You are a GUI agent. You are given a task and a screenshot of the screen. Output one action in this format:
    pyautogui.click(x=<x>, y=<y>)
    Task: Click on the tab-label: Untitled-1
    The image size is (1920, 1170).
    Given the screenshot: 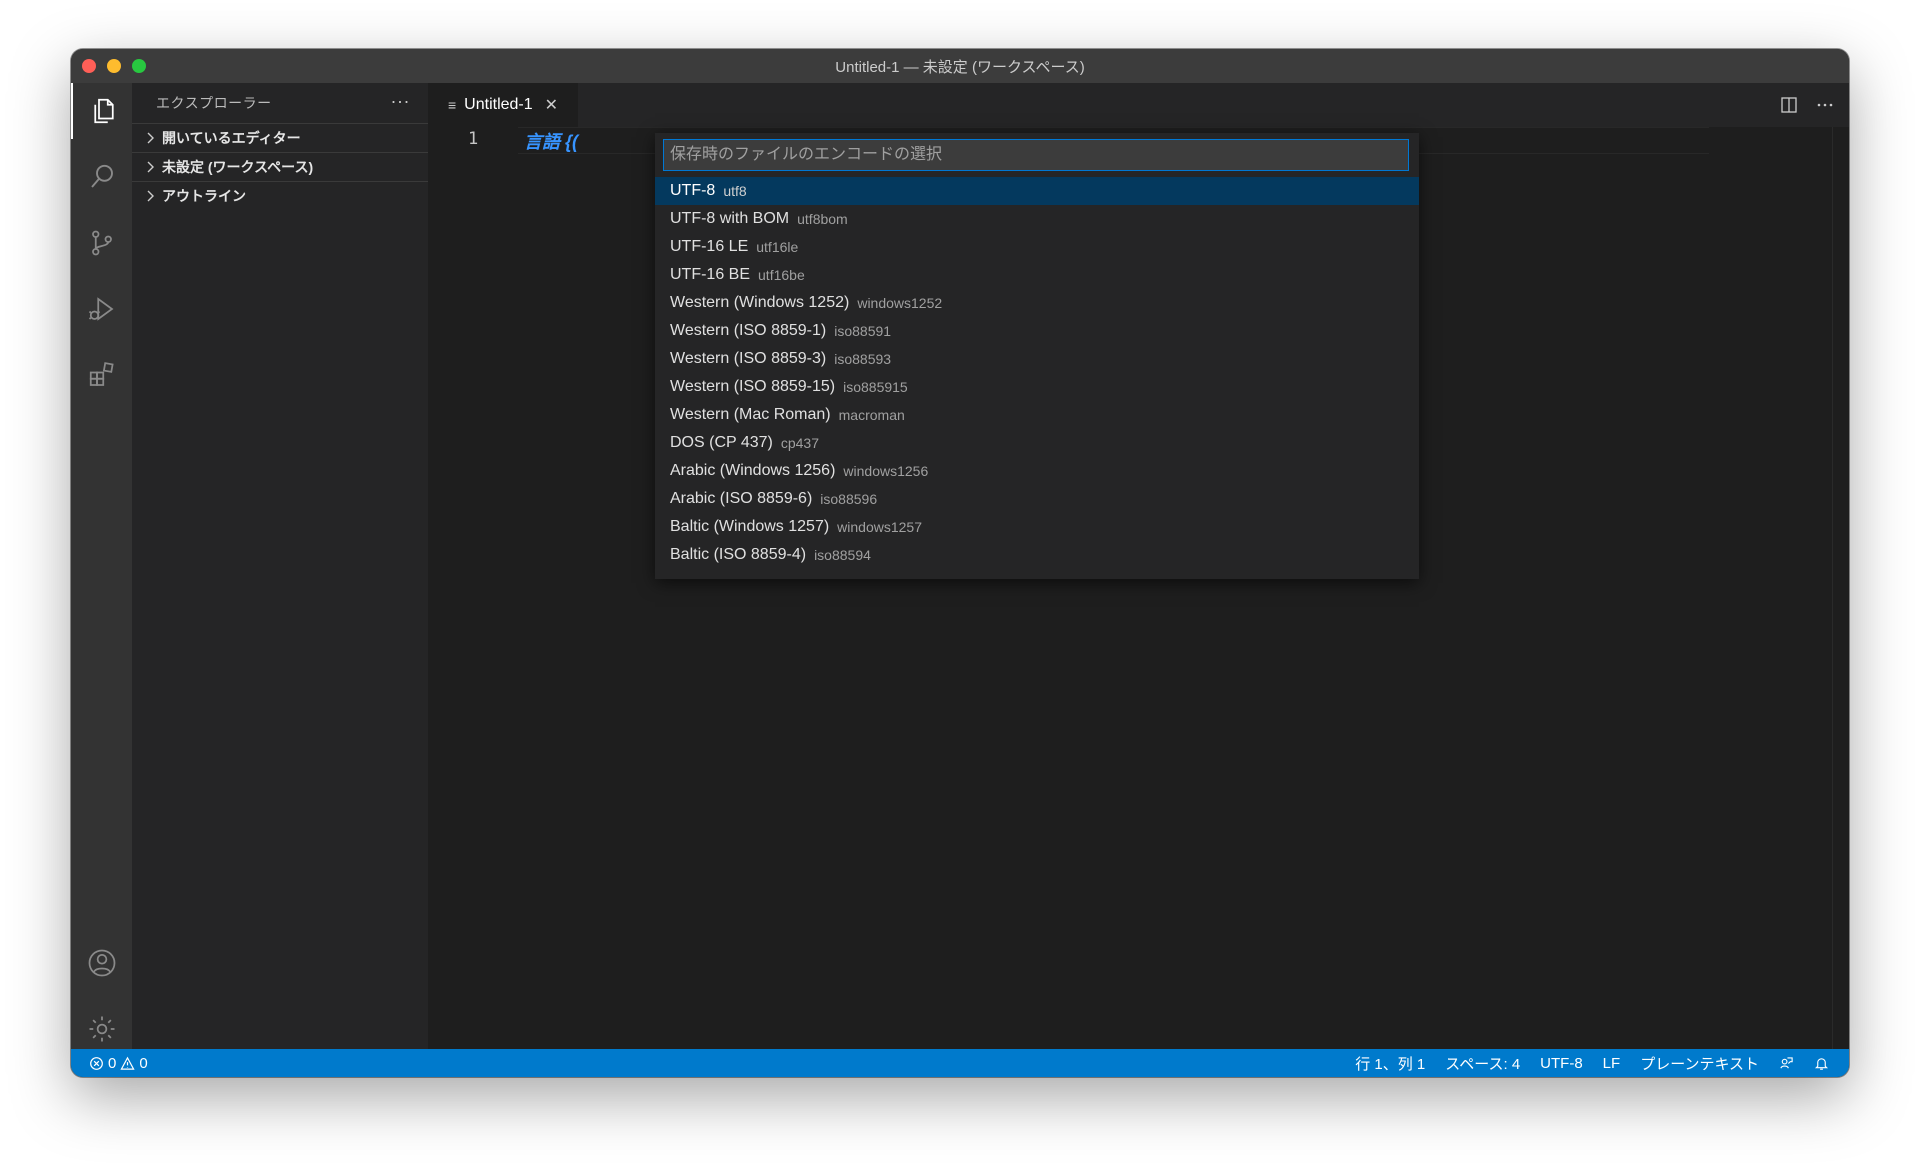 What is the action you would take?
    pyautogui.click(x=498, y=104)
    